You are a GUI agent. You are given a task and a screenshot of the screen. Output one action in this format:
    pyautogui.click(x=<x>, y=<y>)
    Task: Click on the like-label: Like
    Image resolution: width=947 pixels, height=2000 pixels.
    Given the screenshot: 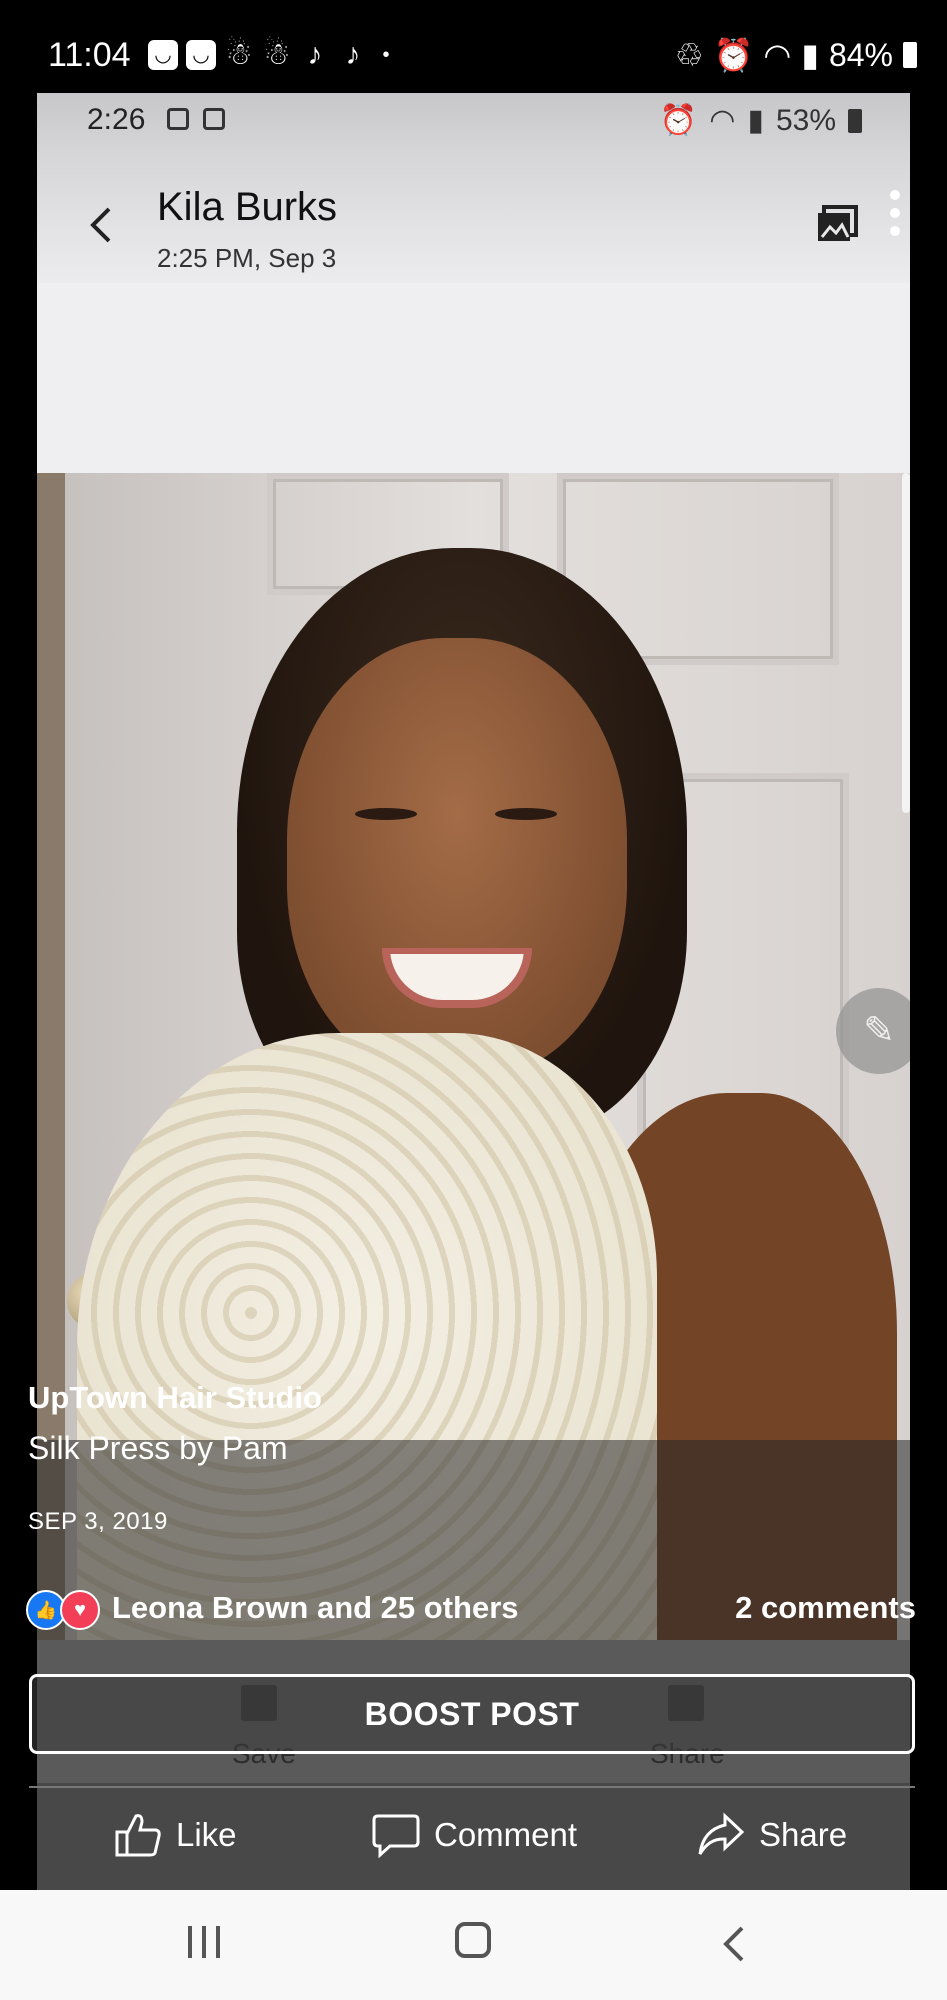 What is the action you would take?
    pyautogui.click(x=206, y=1834)
    